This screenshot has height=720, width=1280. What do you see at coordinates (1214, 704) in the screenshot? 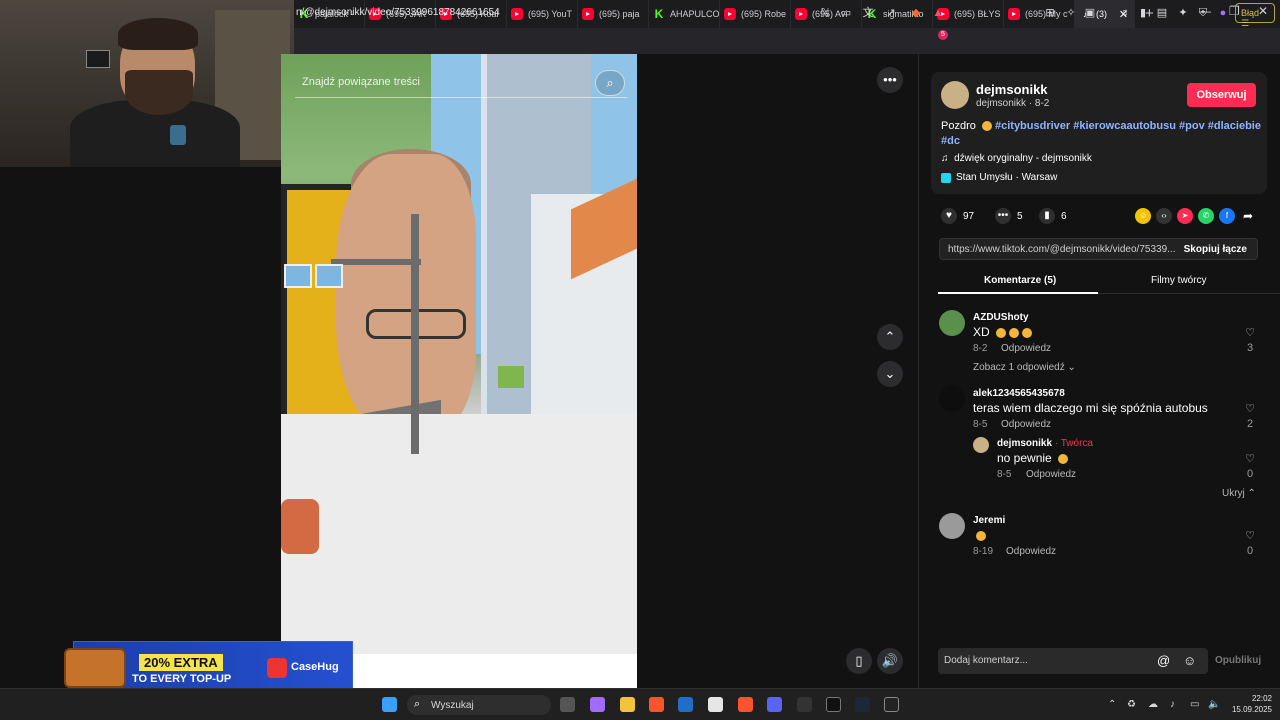
I see `speaker-icon: 🔈` at bounding box center [1214, 704].